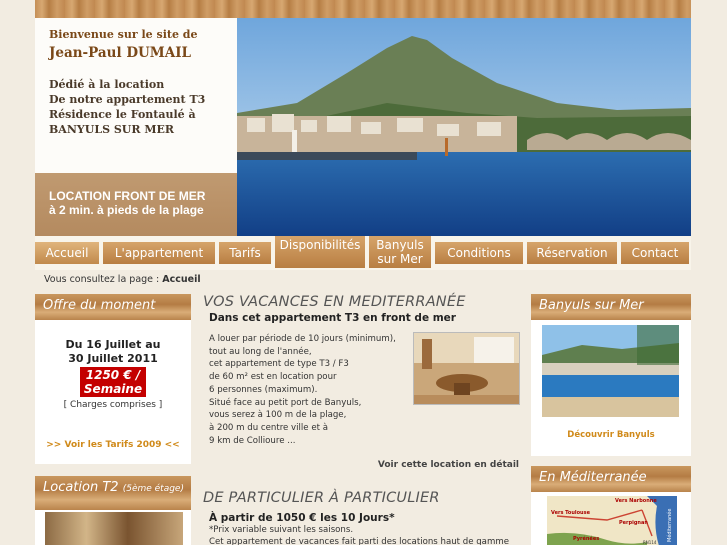 The height and width of the screenshot is (545, 727). What do you see at coordinates (363, 9) in the screenshot?
I see `top-wood-band` at bounding box center [363, 9].